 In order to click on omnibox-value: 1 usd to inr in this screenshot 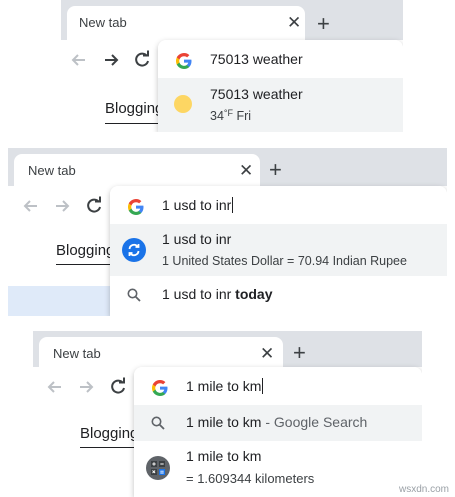, I will do `click(197, 205)`.